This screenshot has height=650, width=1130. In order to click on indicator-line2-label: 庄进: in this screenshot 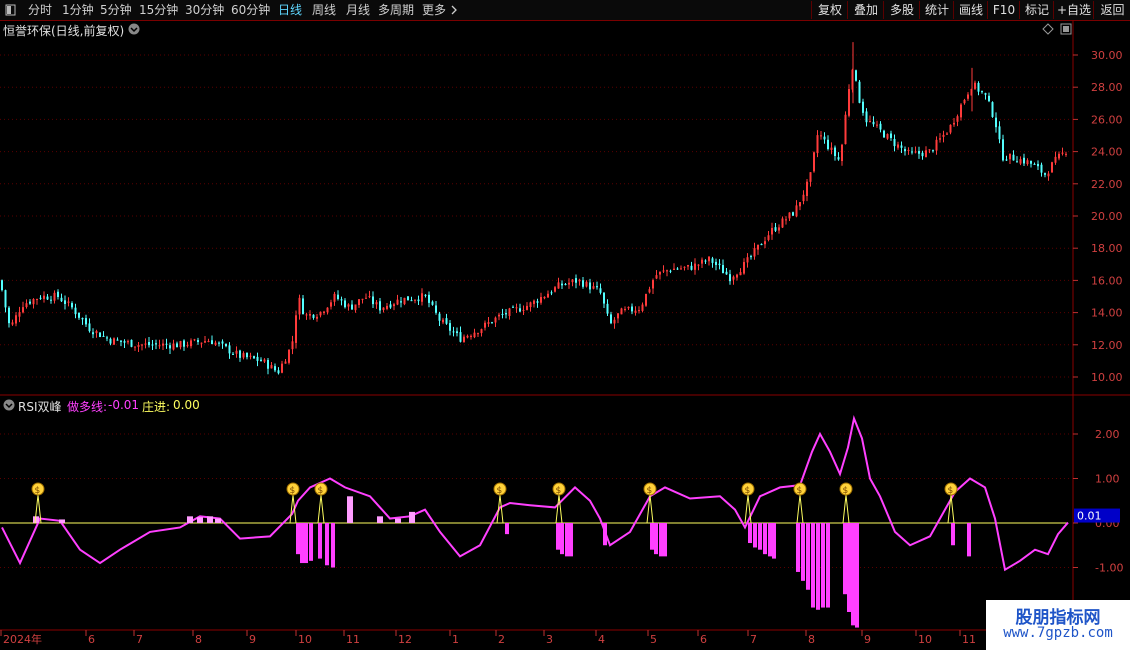, I will do `click(156, 407)`.